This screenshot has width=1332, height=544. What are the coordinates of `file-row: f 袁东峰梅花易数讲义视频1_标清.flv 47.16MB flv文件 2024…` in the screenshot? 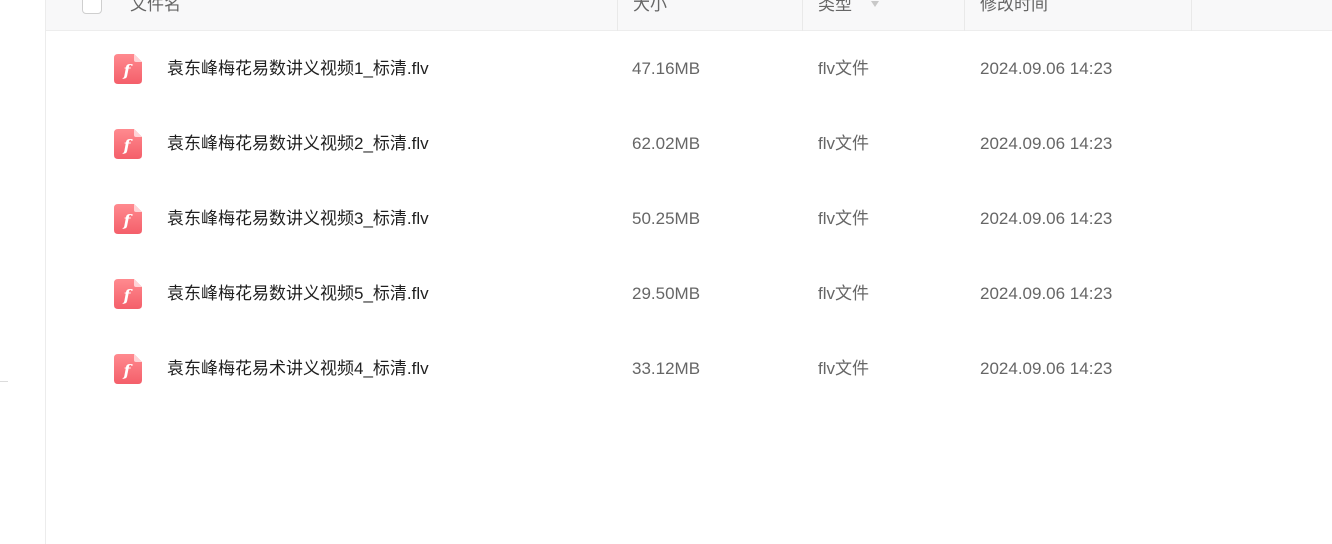 It's located at (689, 68).